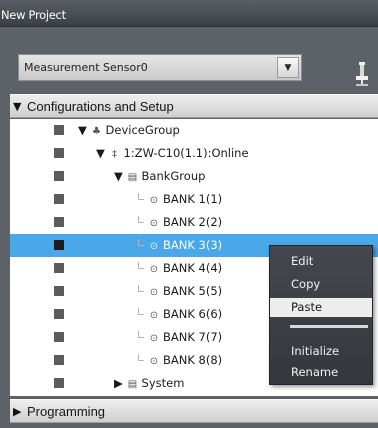  I want to click on controller-icon: ‡, so click(115, 154).